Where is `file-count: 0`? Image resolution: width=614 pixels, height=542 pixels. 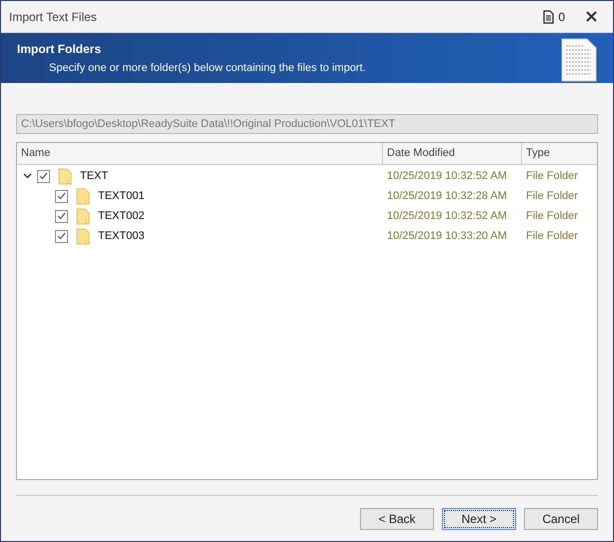 file-count: 0 is located at coordinates (561, 17).